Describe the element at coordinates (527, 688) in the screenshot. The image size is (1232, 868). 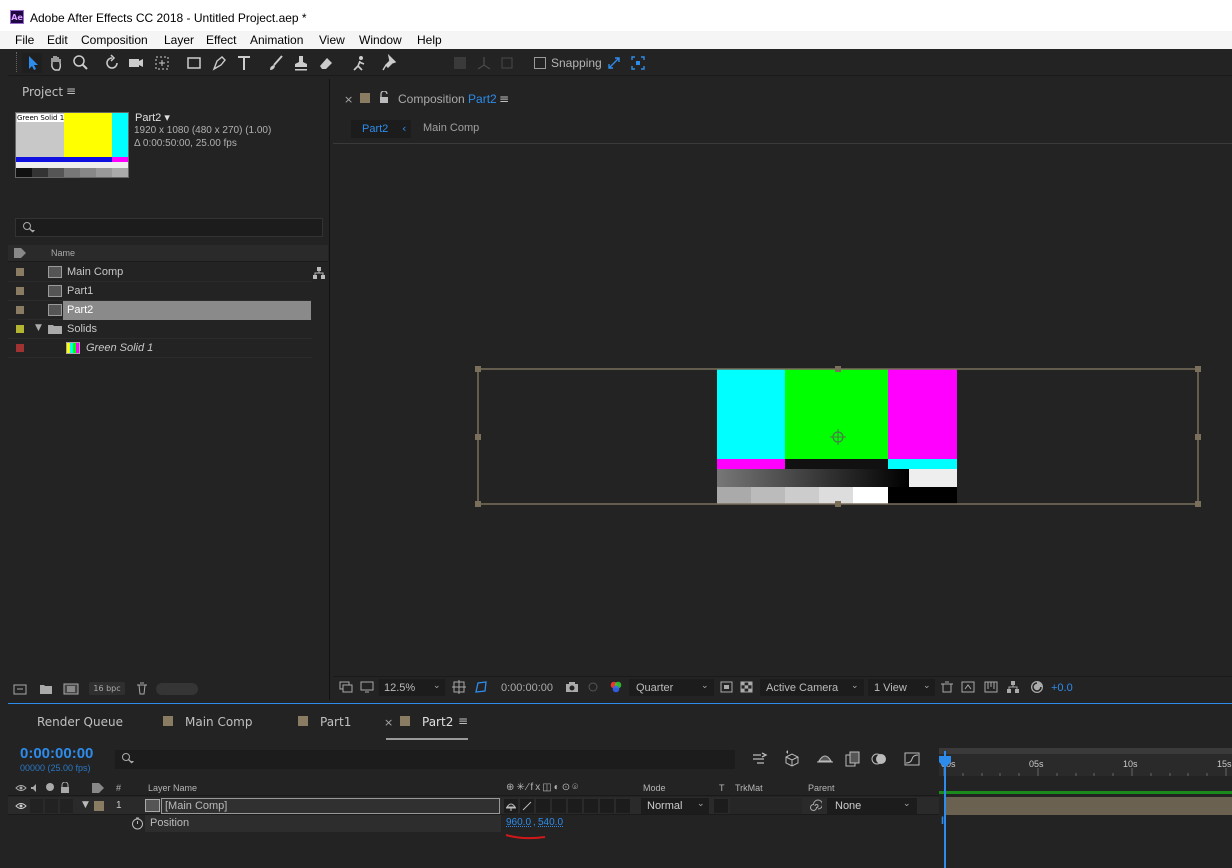
I see `viewer-timecode: 0:00:00:00` at that location.